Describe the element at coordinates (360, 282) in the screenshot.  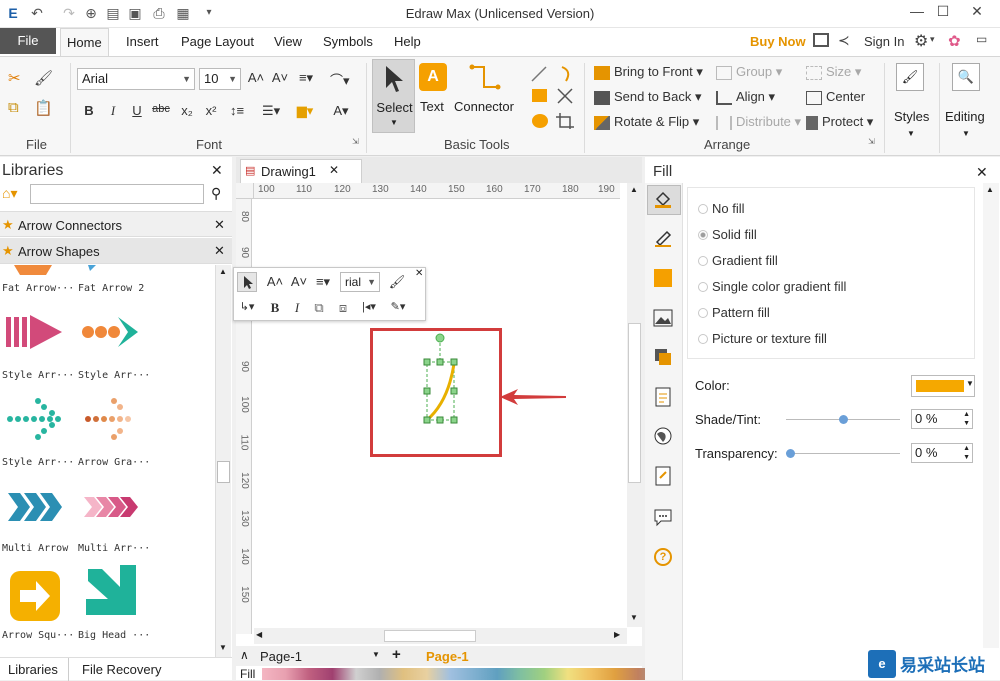
I see `mini-font-select: rial ▼` at that location.